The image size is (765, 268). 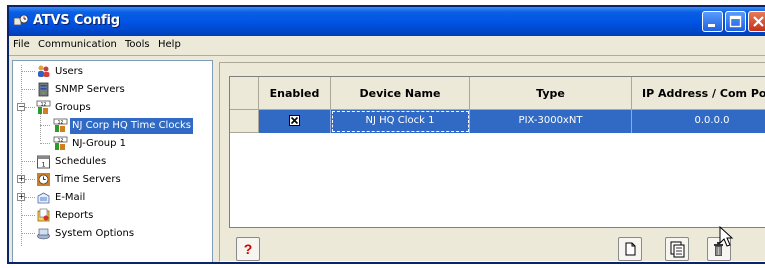 What do you see at coordinates (726, 236) in the screenshot?
I see `mouse-pointer-icon` at bounding box center [726, 236].